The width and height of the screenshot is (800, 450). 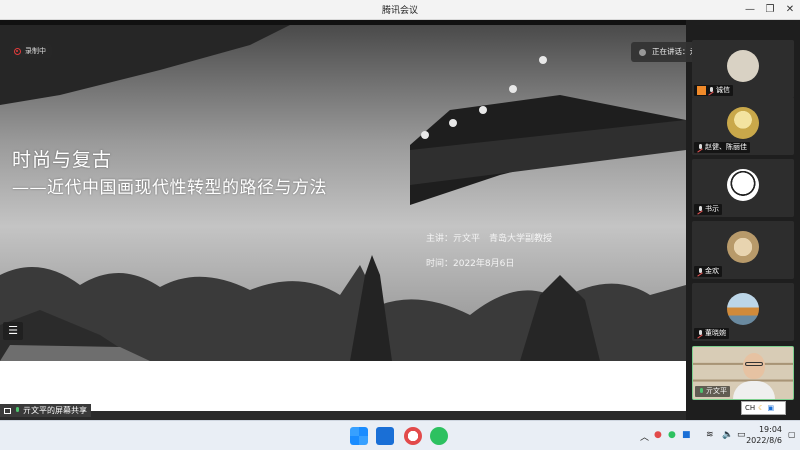 I want to click on moon-icon: ☾, so click(x=761, y=408).